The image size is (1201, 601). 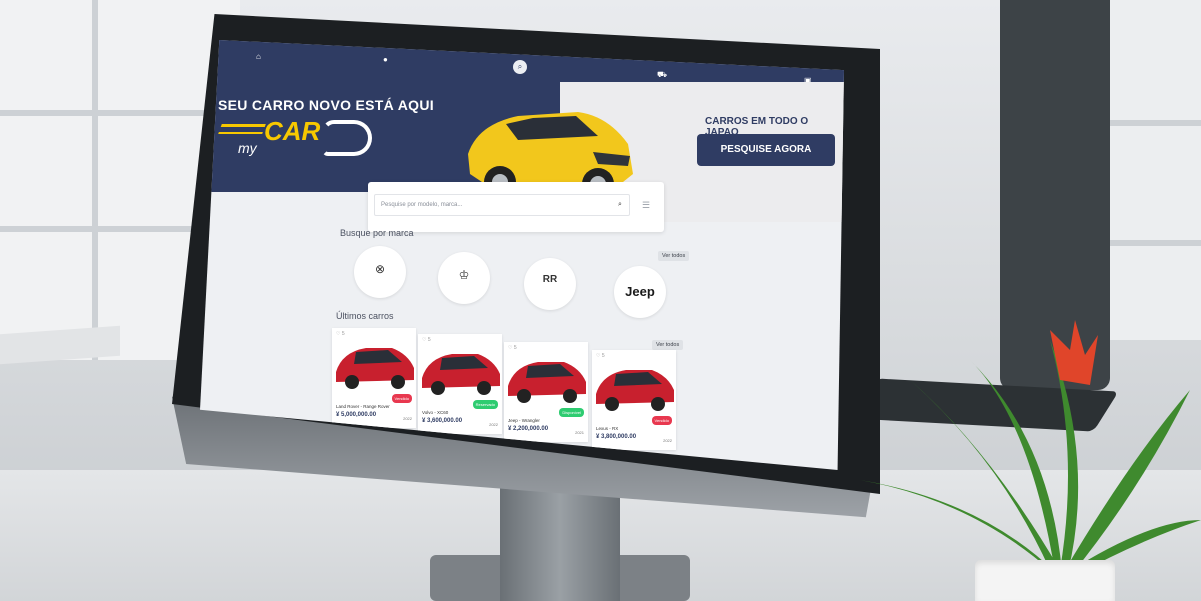 What do you see at coordinates (1045, 580) in the screenshot?
I see `plant-pot` at bounding box center [1045, 580].